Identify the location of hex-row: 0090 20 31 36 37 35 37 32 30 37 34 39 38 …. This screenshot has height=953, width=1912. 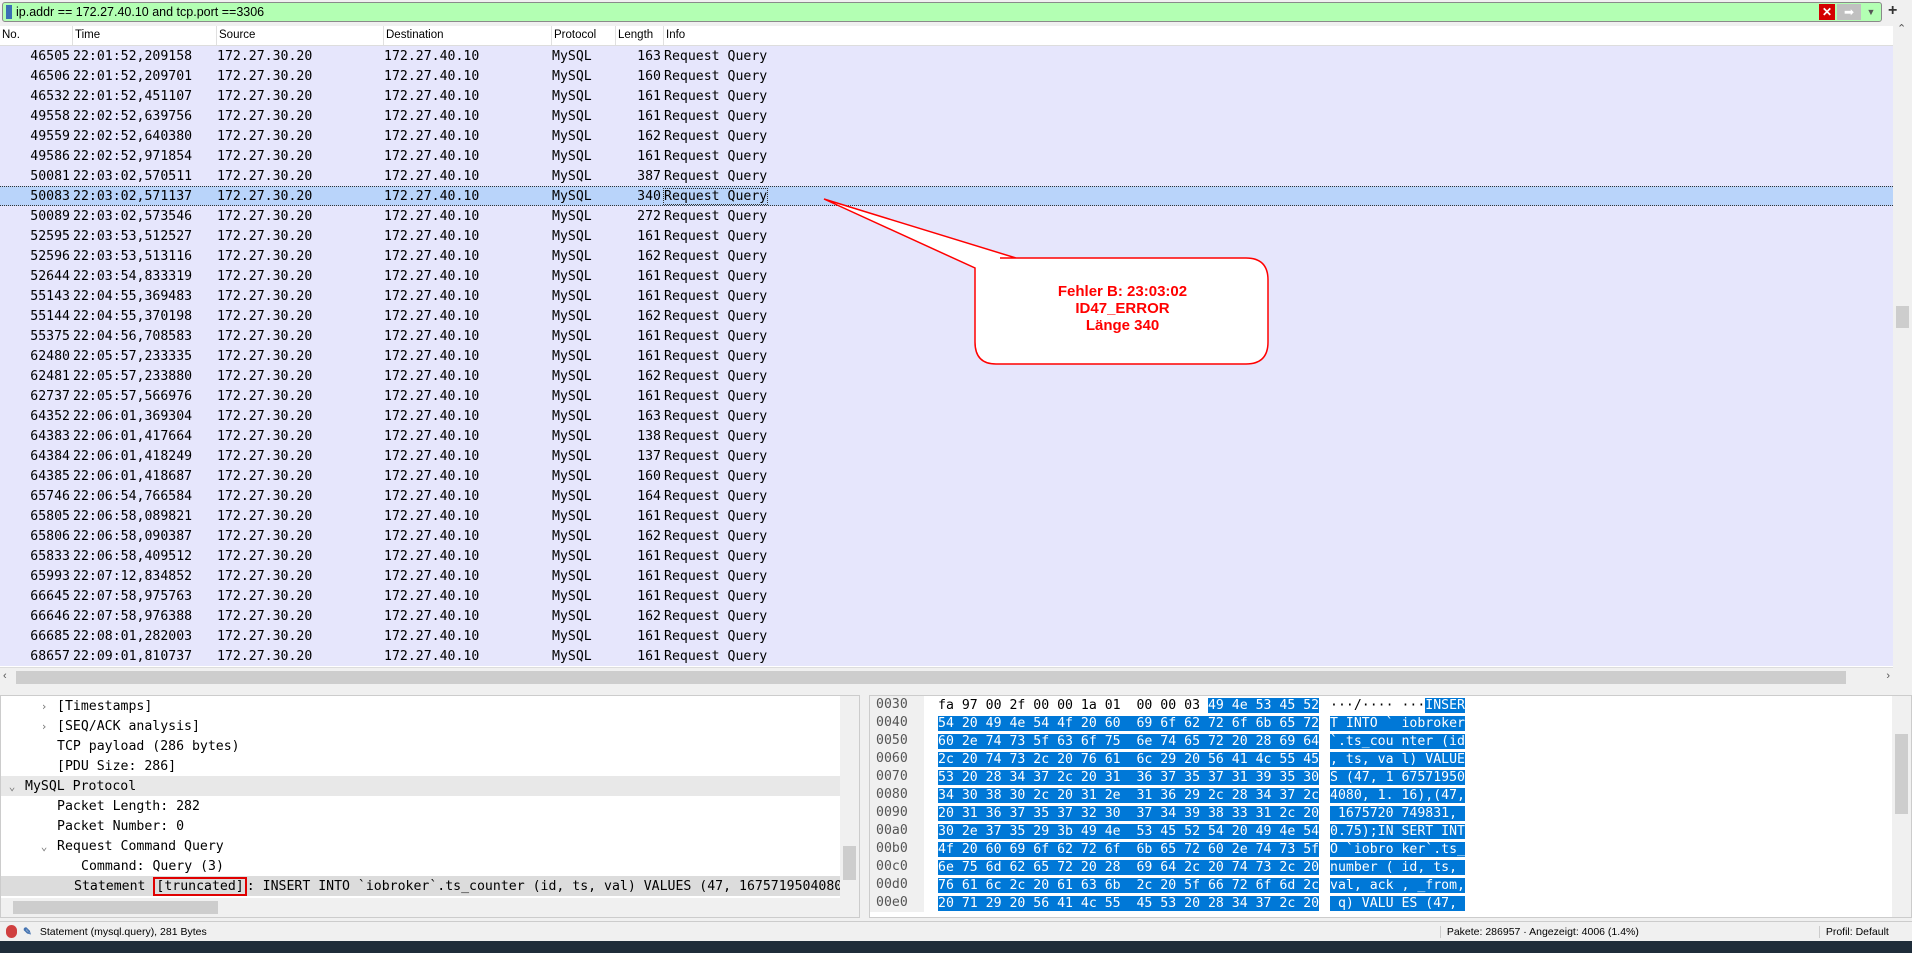
(1390, 813).